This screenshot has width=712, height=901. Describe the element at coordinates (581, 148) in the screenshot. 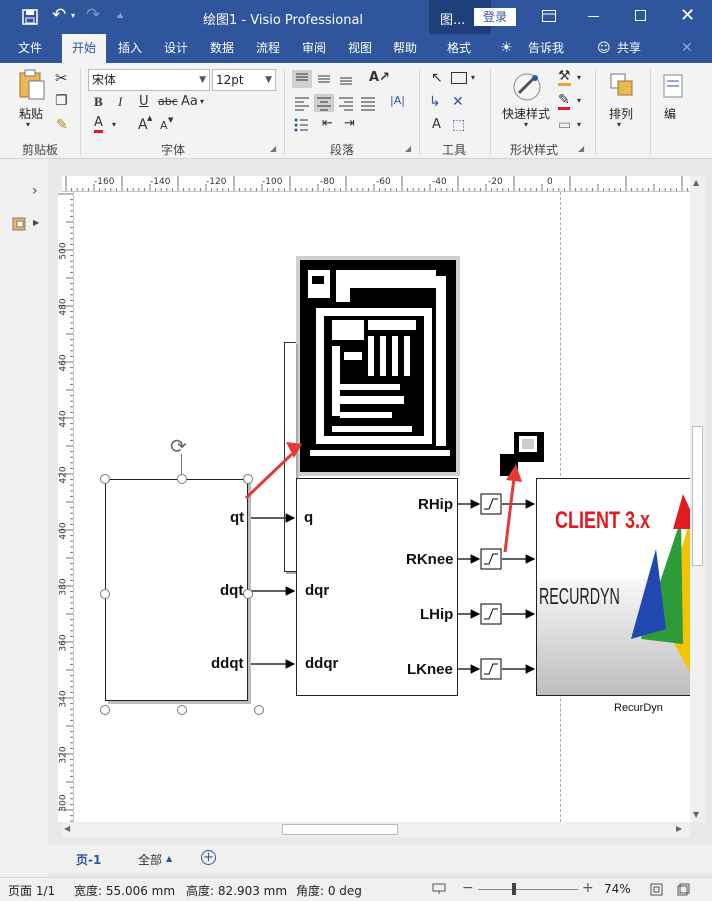

I see `shape-styles-dialog-launcher-icon: ◢` at that location.